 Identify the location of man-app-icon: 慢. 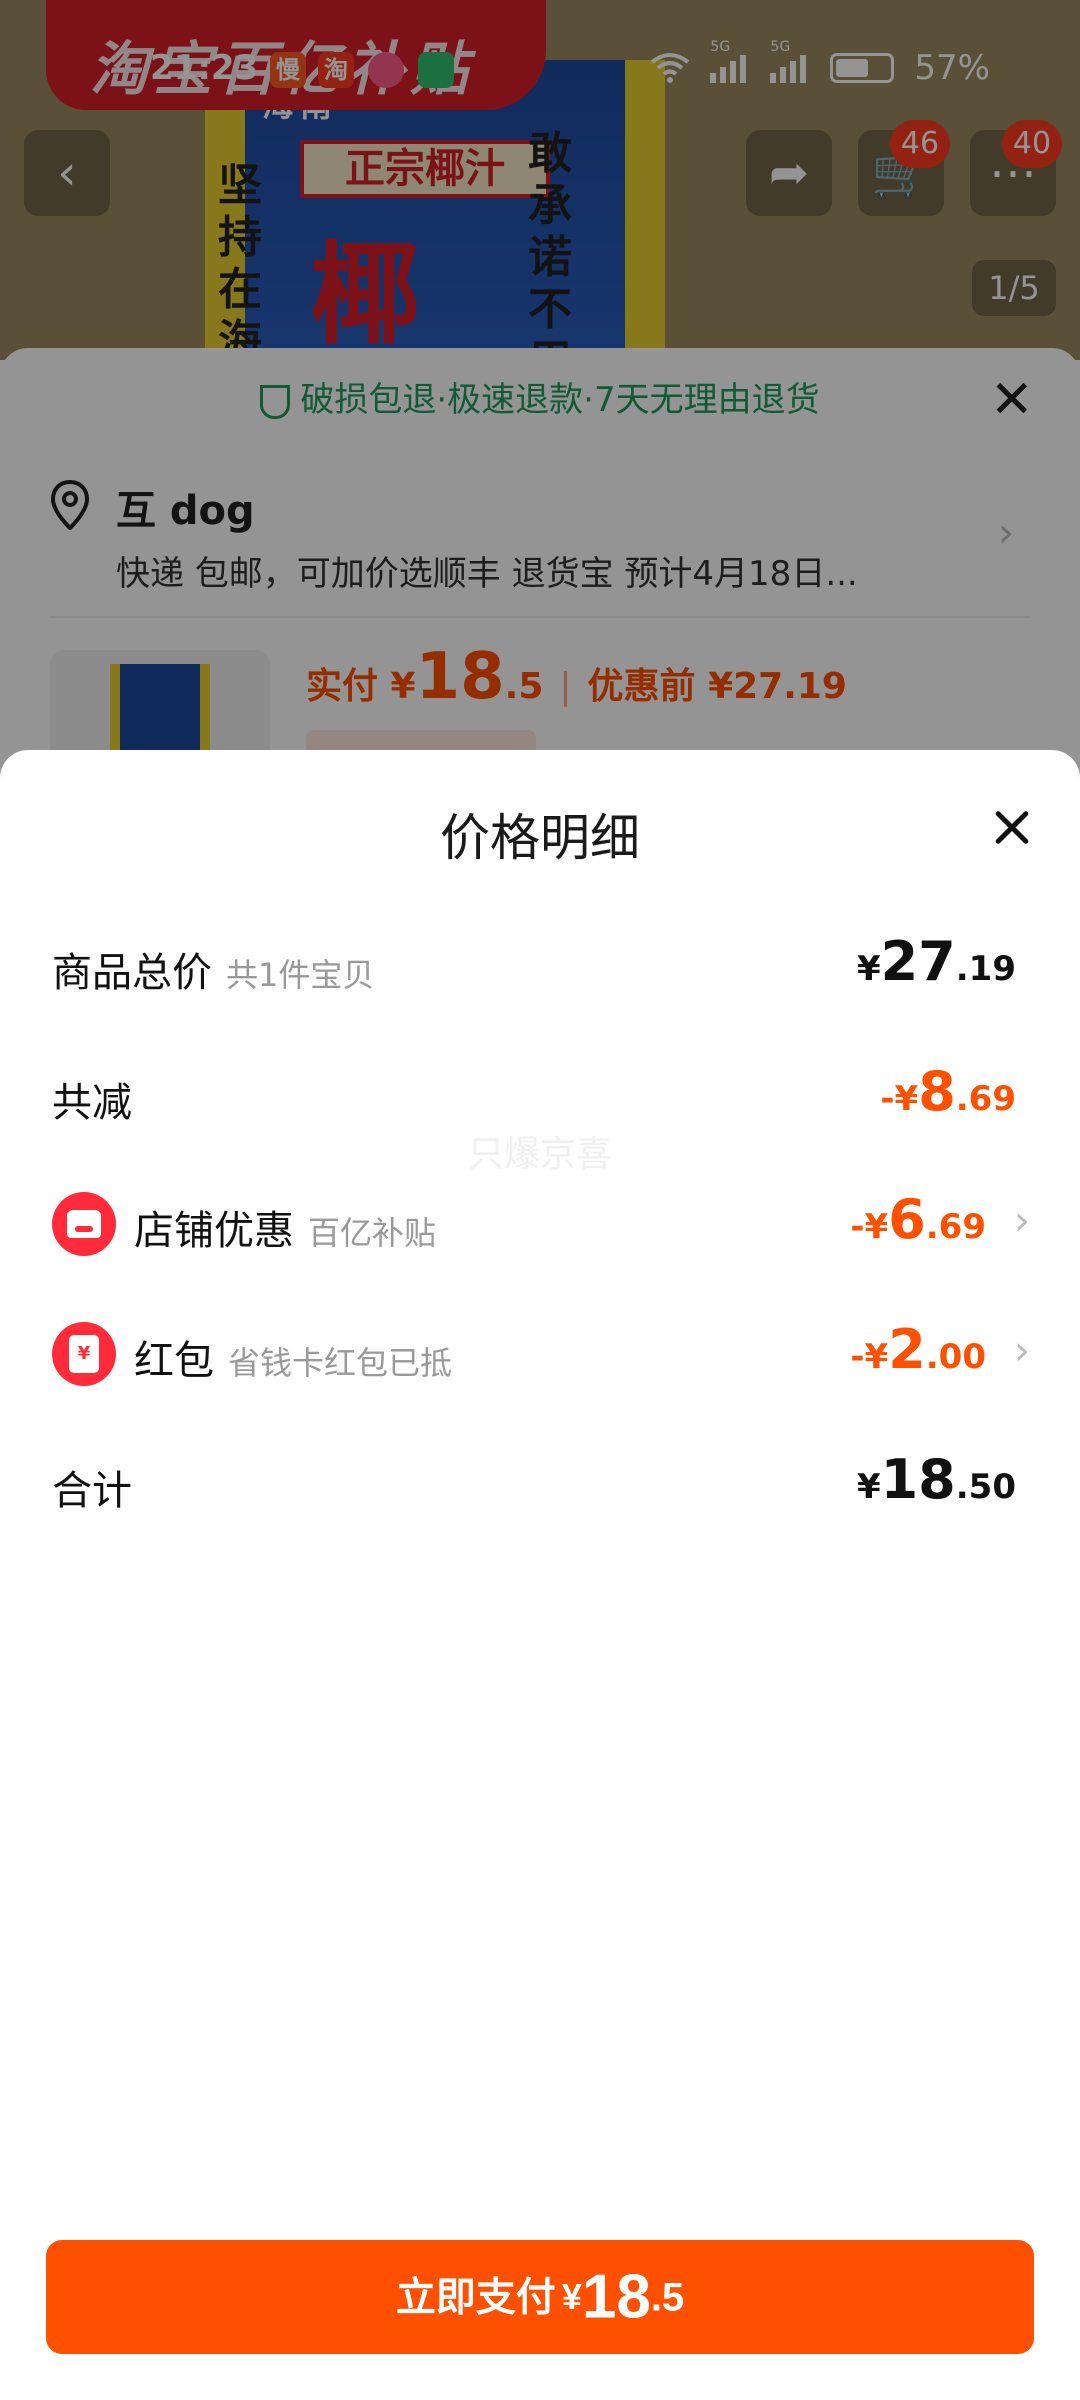
(288, 70).